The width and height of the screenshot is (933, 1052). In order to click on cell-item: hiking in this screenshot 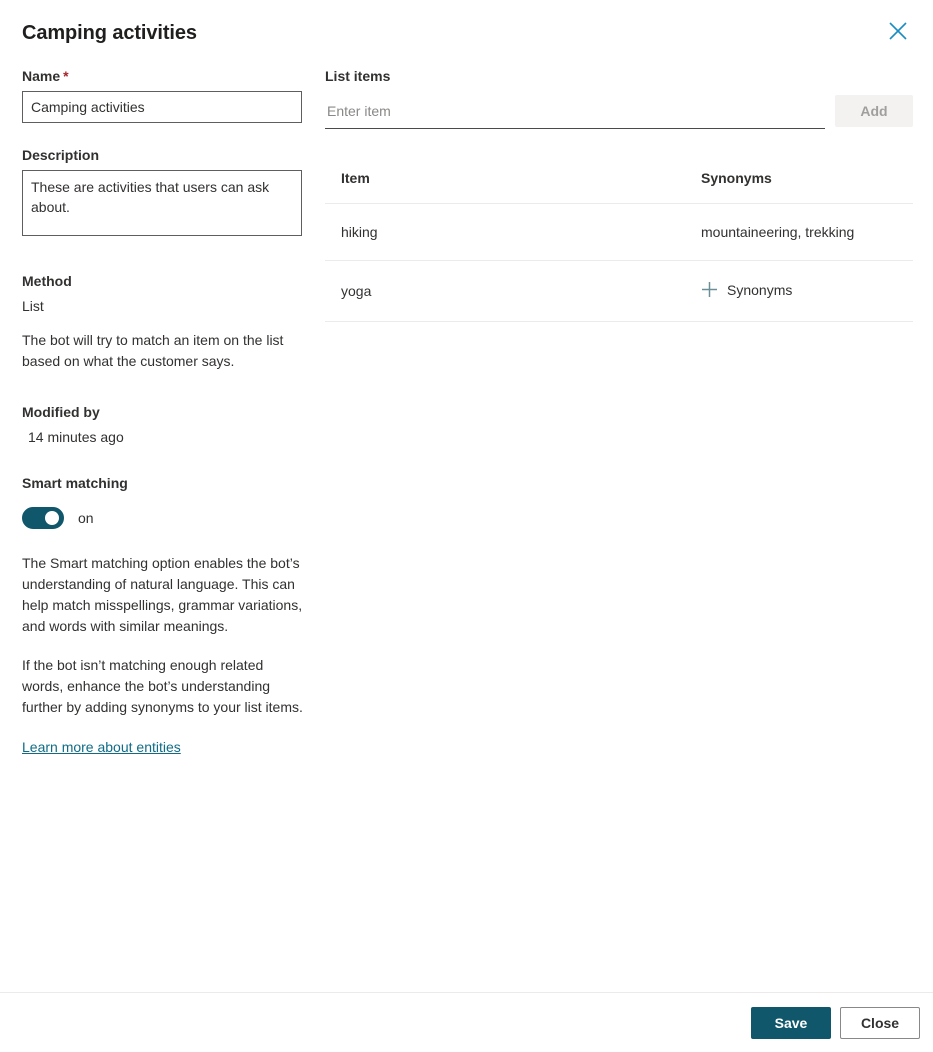, I will do `click(505, 232)`.